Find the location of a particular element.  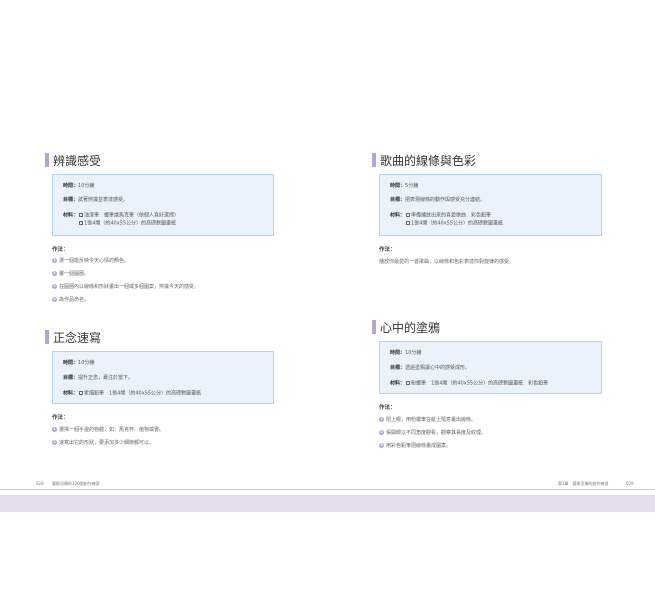

step-item: 1 閉上眼，用粉蠟筆在紙上隨意畫出線條。 is located at coordinates (428, 420).